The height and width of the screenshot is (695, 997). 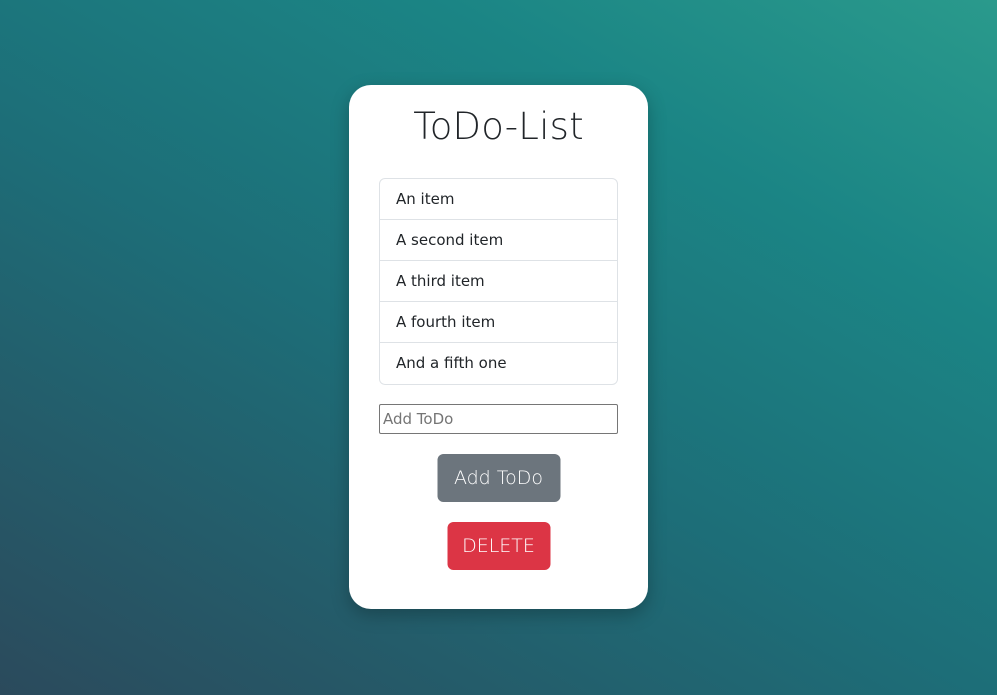 What do you see at coordinates (498, 199) in the screenshot?
I see `list-item: An item` at bounding box center [498, 199].